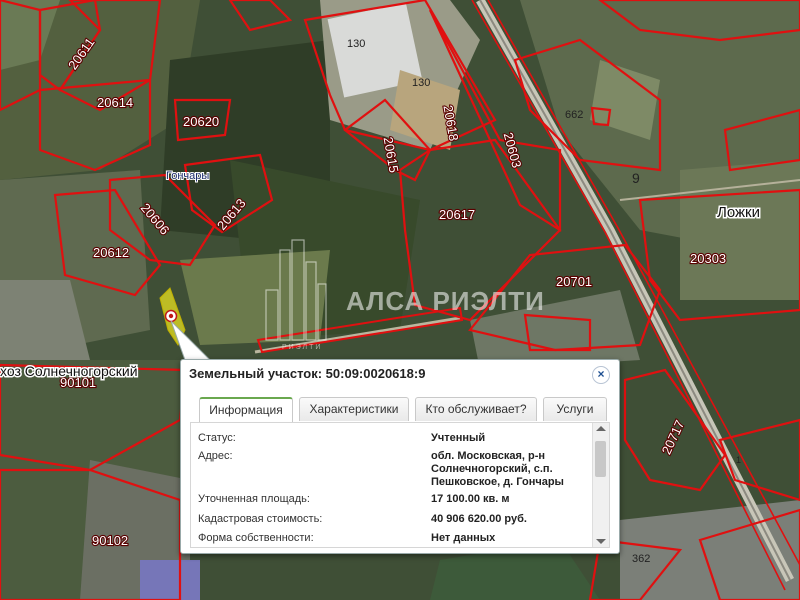 The height and width of the screenshot is (600, 800). I want to click on scroll-down-icon, so click(601, 541).